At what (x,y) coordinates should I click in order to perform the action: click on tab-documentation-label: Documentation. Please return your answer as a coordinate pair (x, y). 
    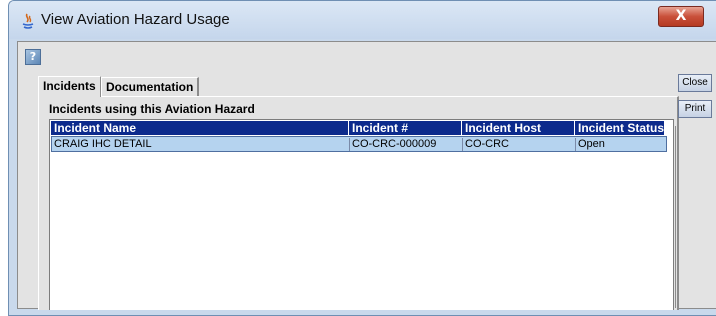
    Looking at the image, I should click on (150, 87).